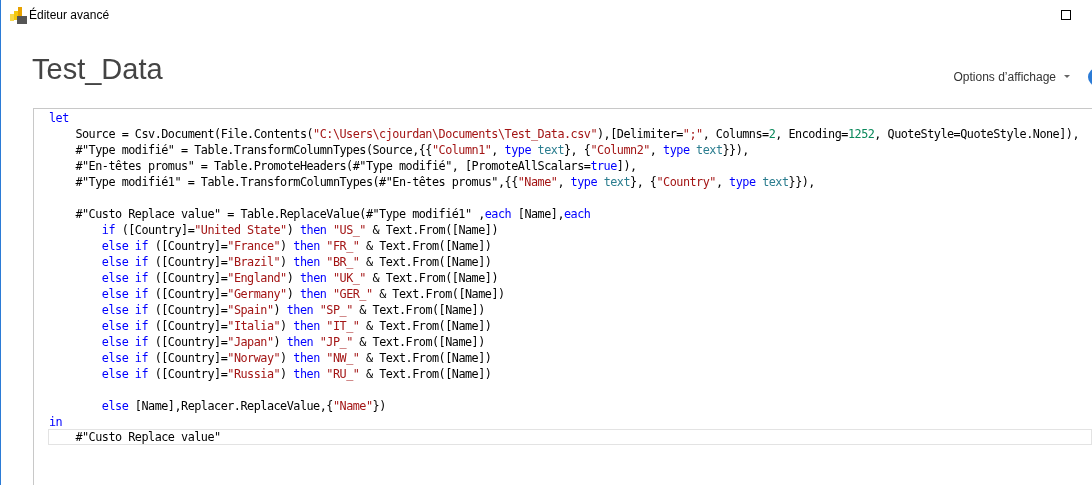 This screenshot has width=1092, height=485. What do you see at coordinates (243, 405) in the screenshot?
I see `code-line: else [Name],Replacer.ReplaceValue,{"Name"})` at bounding box center [243, 405].